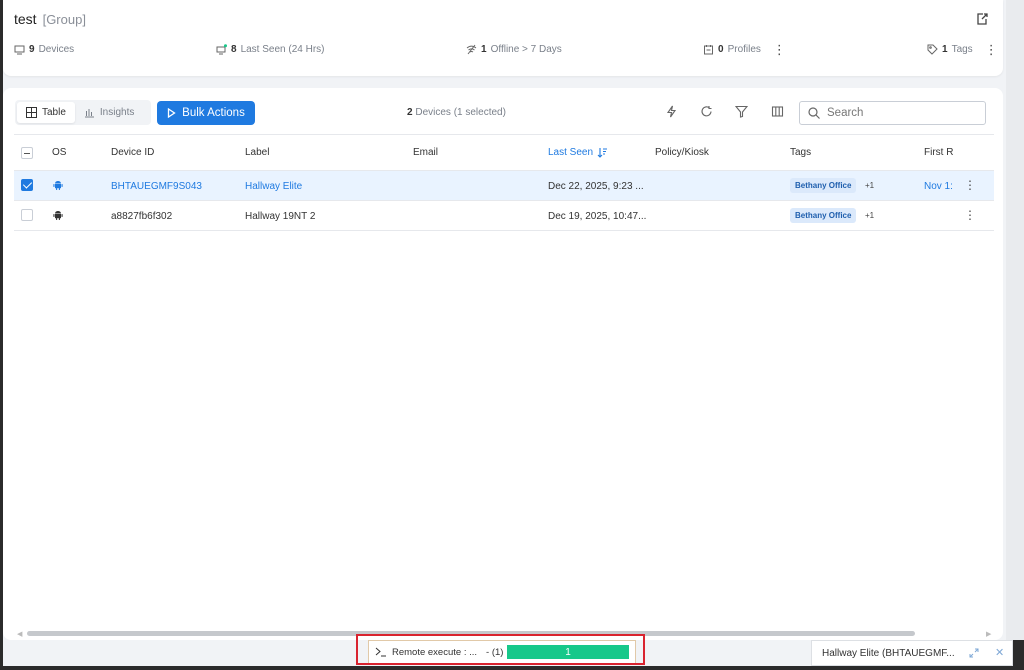  I want to click on stat-last-seen-label: Last Seen (24 Hrs), so click(282, 49).